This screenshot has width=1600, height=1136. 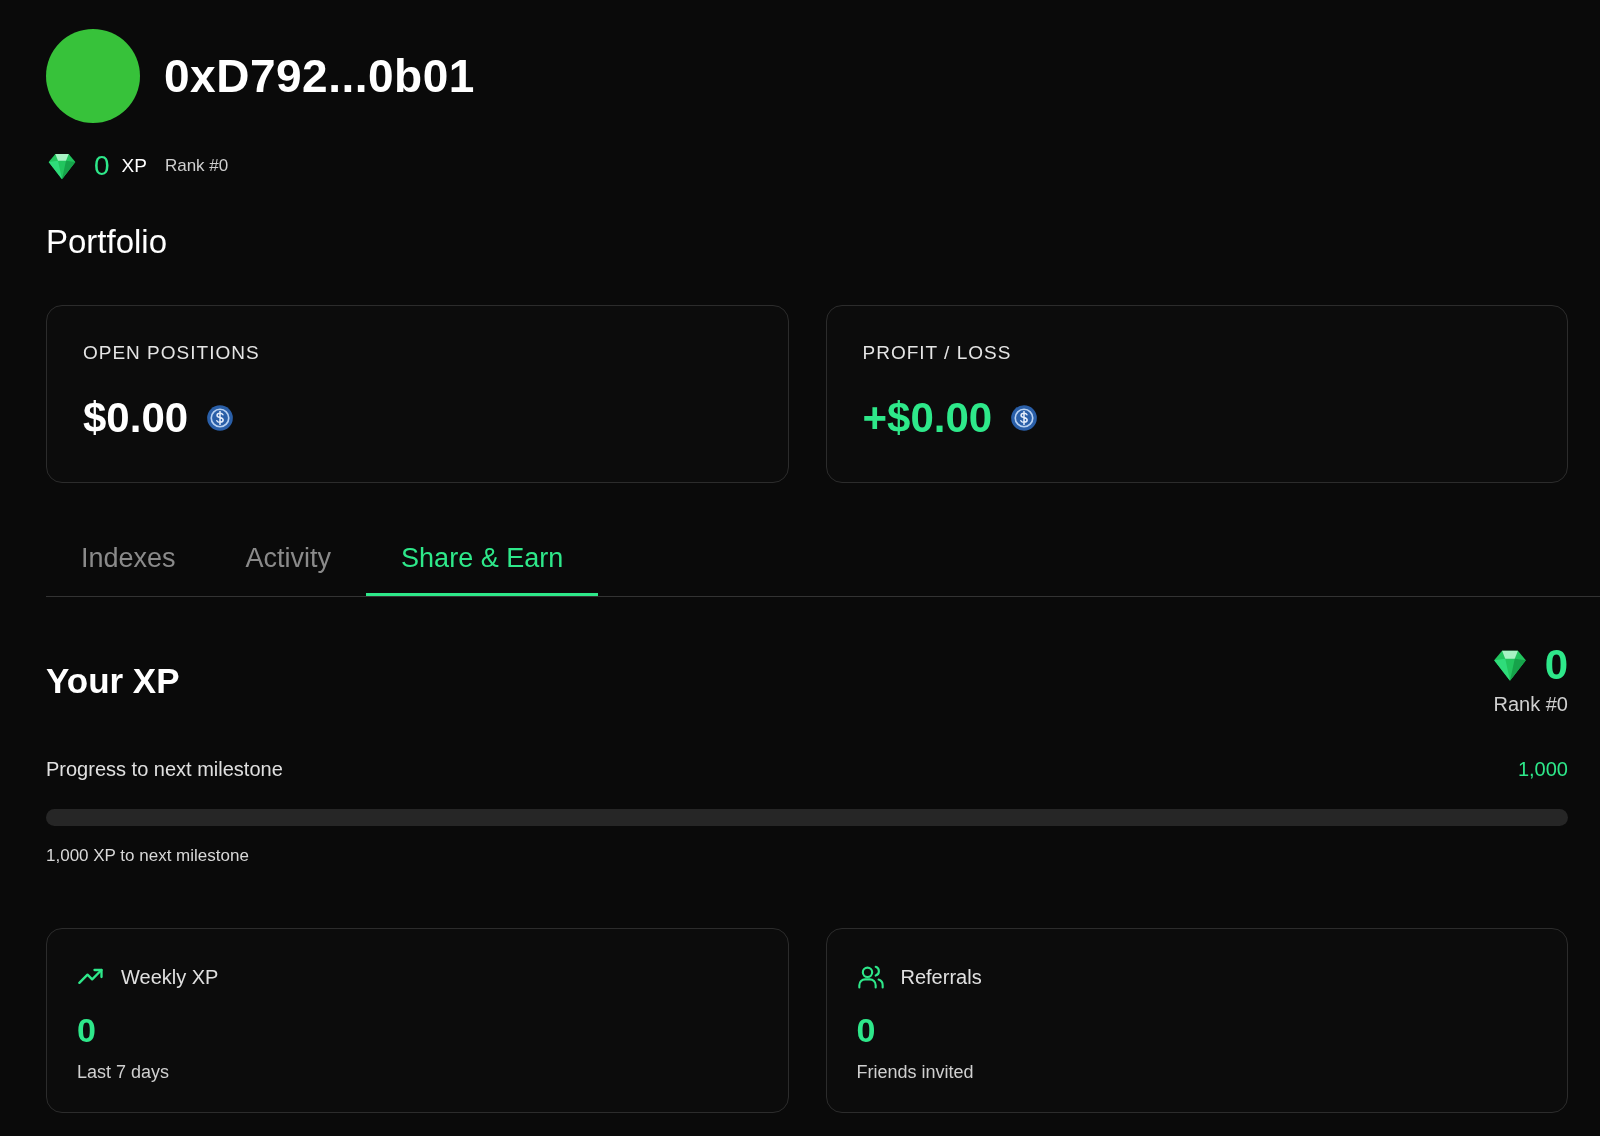 What do you see at coordinates (172, 353) in the screenshot?
I see `card-label: OPEN POSITIONS` at bounding box center [172, 353].